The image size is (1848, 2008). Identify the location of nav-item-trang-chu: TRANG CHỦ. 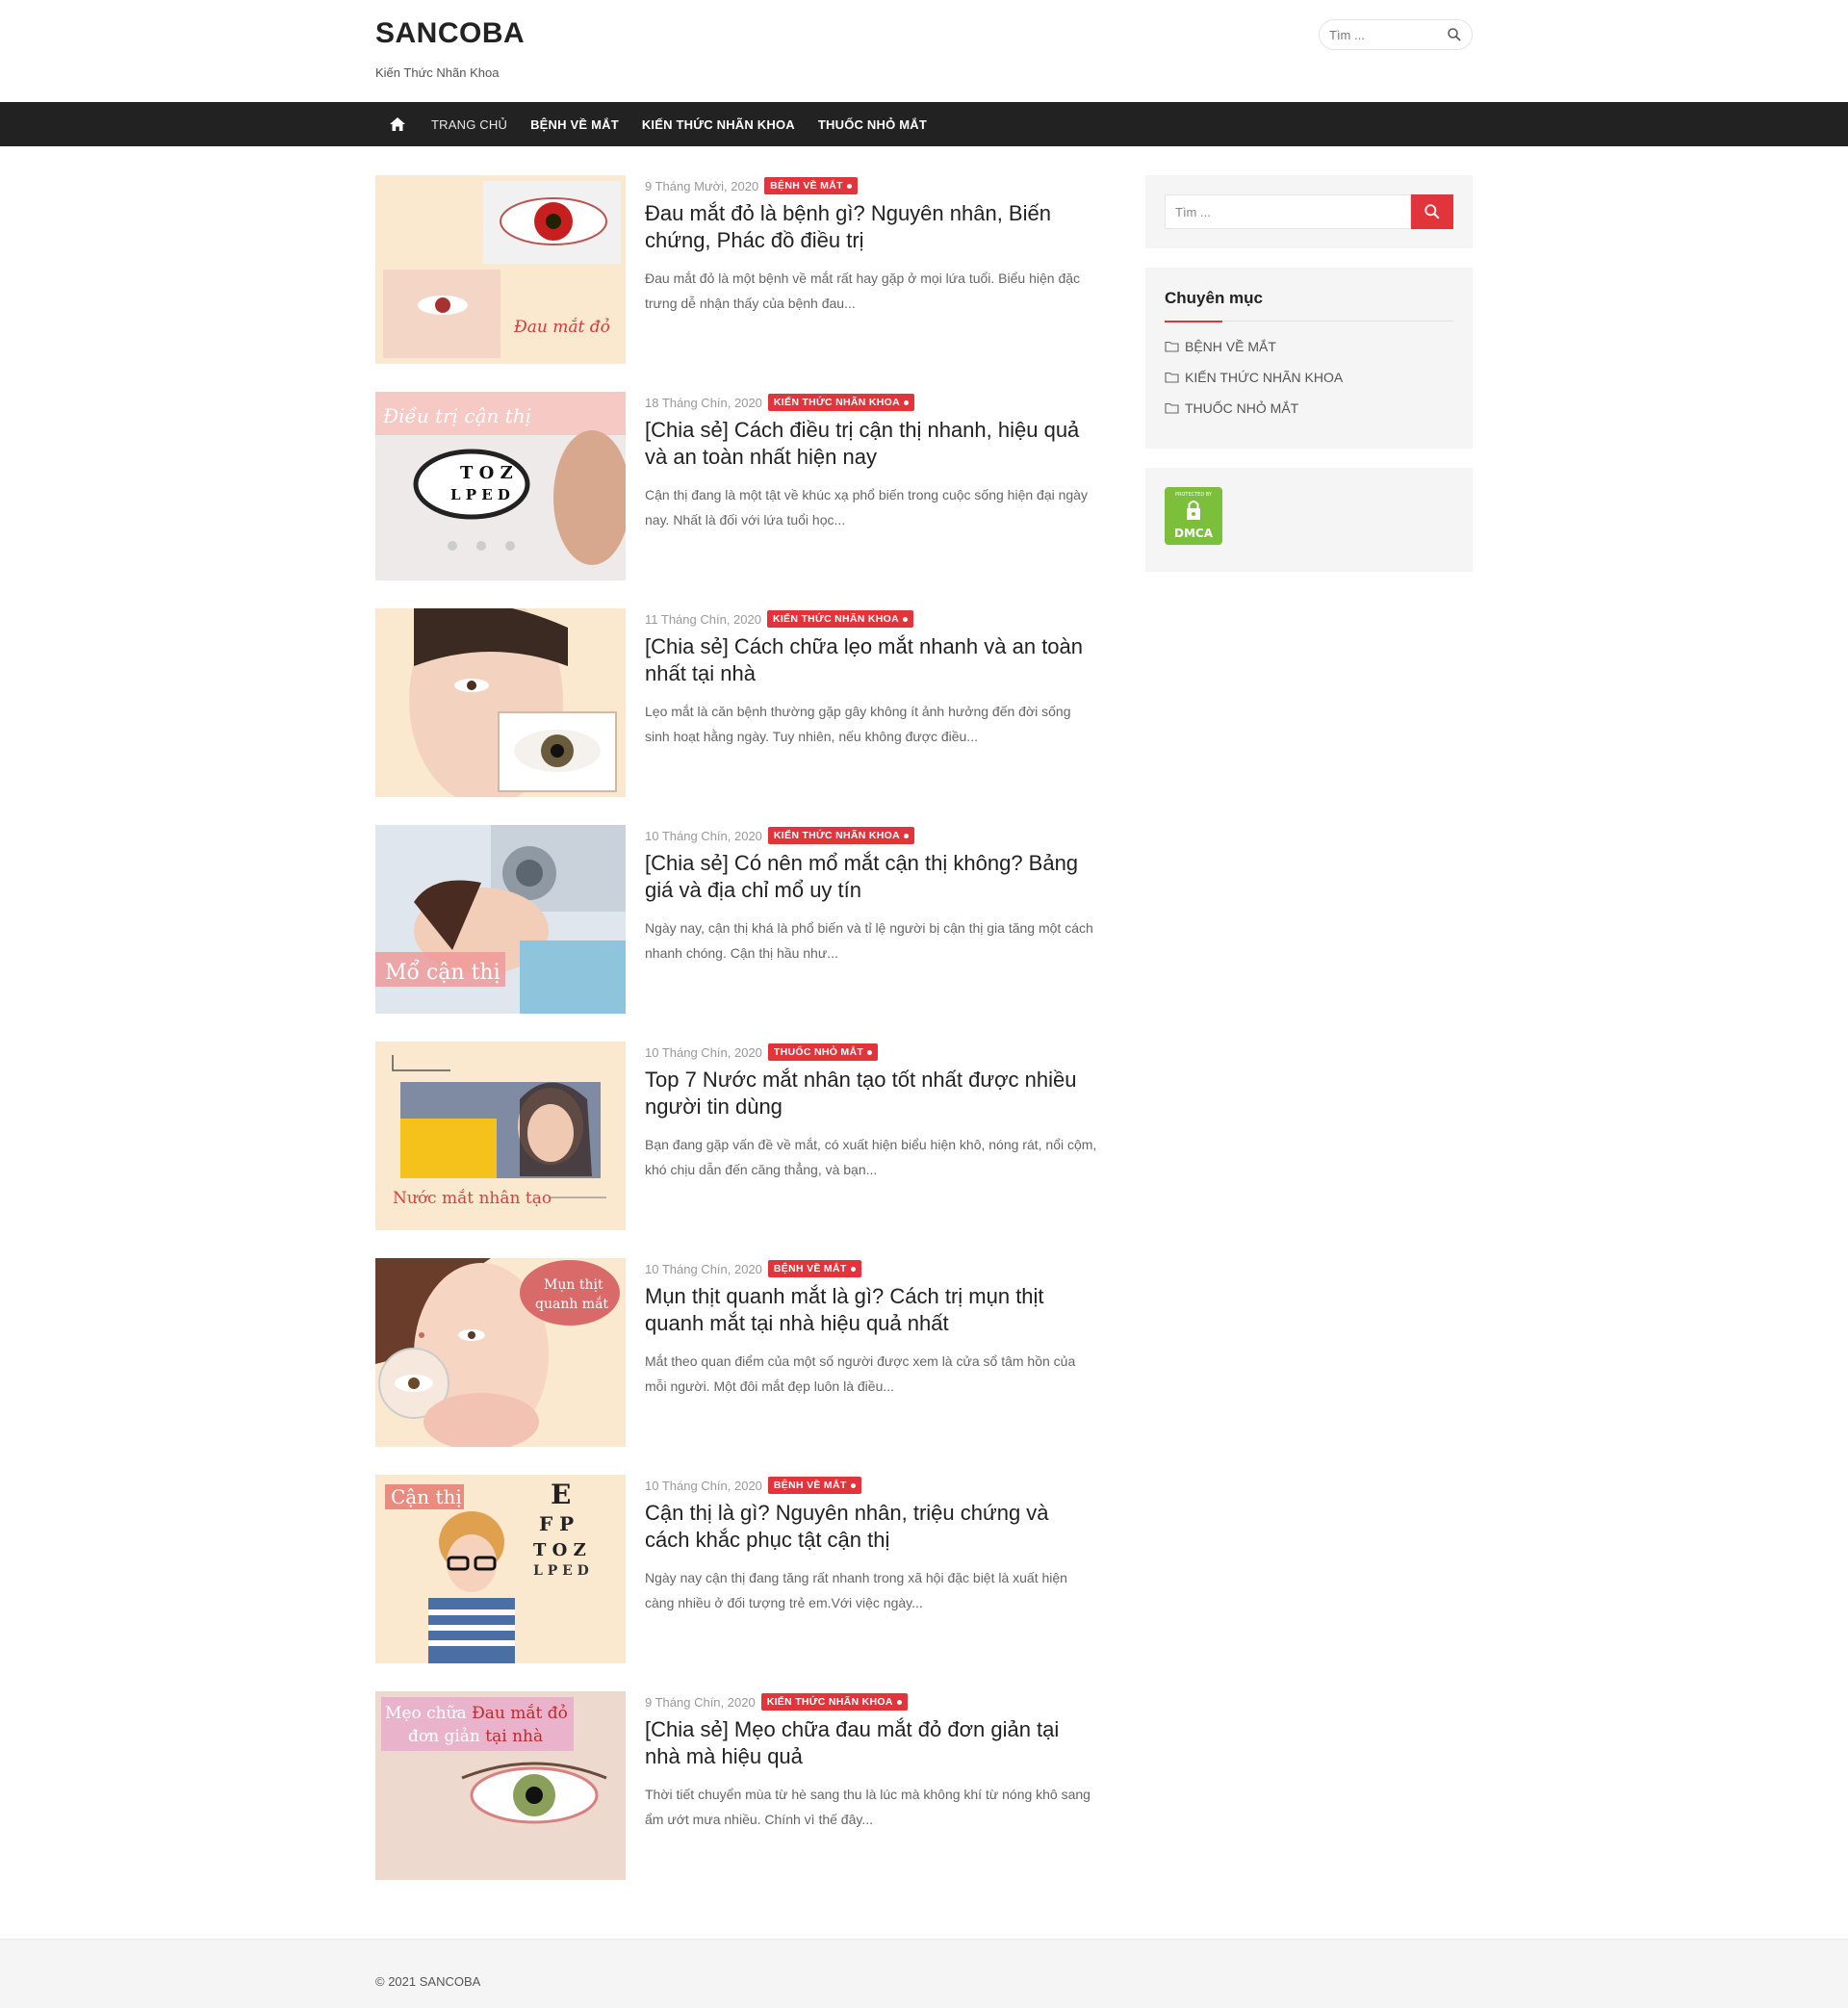
(469, 124).